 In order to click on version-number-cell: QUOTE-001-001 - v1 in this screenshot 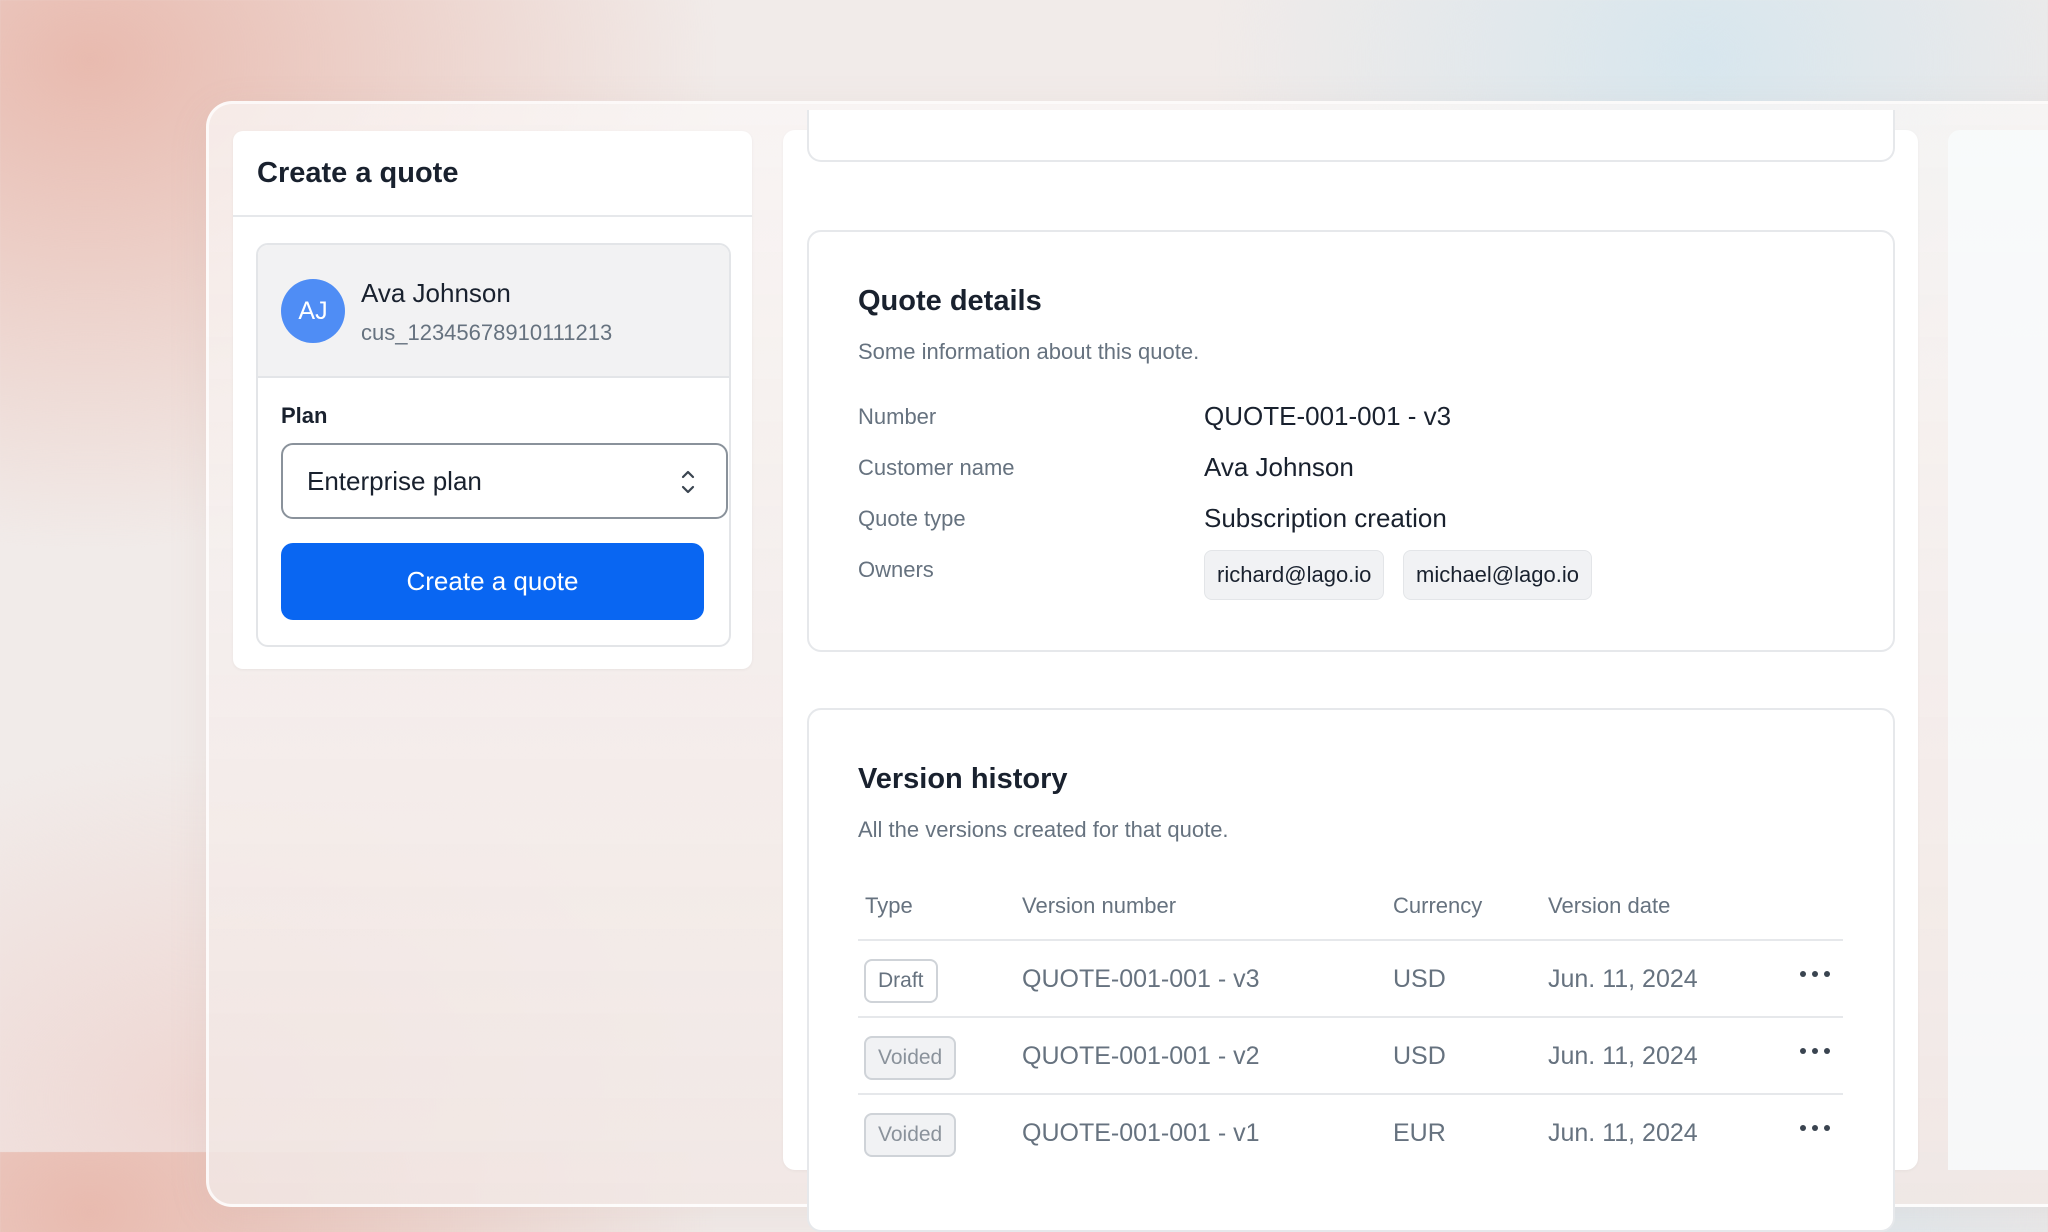, I will do `click(1141, 1133)`.